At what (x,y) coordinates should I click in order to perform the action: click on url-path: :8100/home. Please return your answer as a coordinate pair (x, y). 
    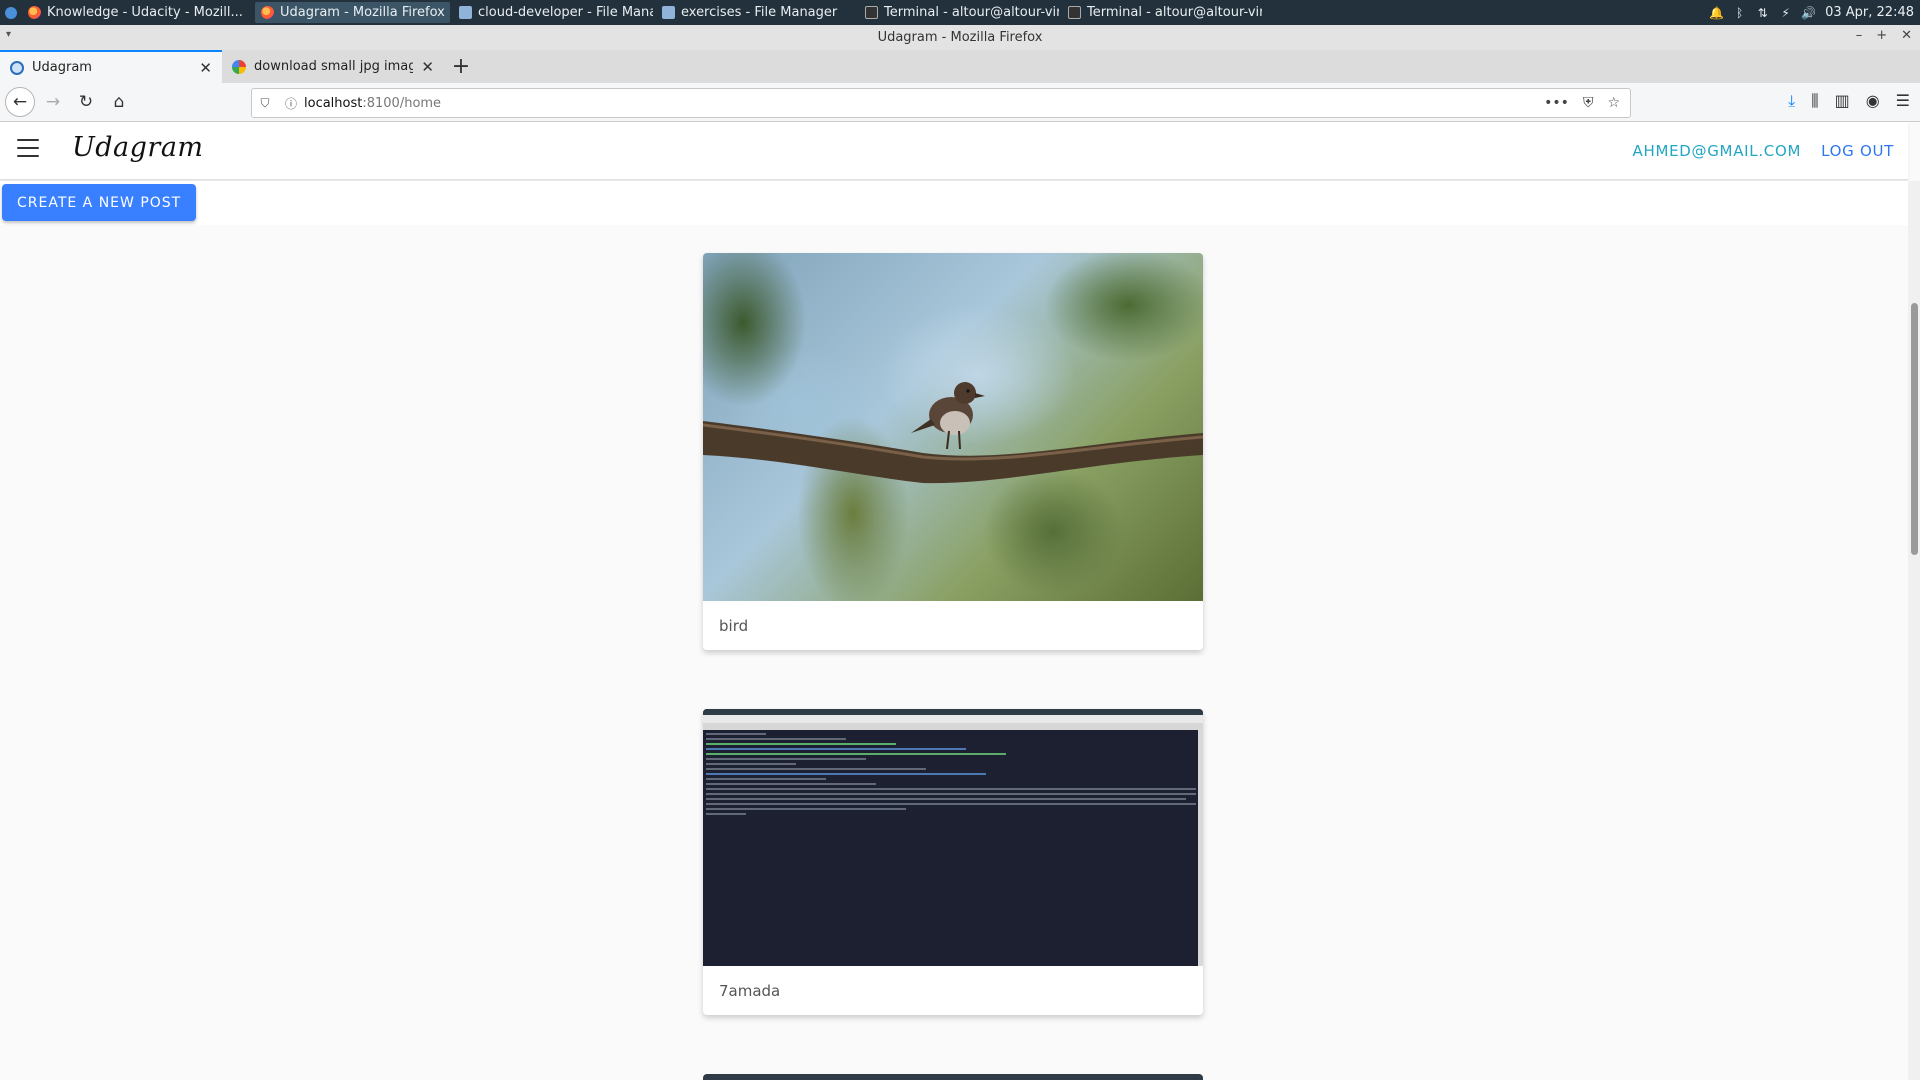
    Looking at the image, I should click on (402, 103).